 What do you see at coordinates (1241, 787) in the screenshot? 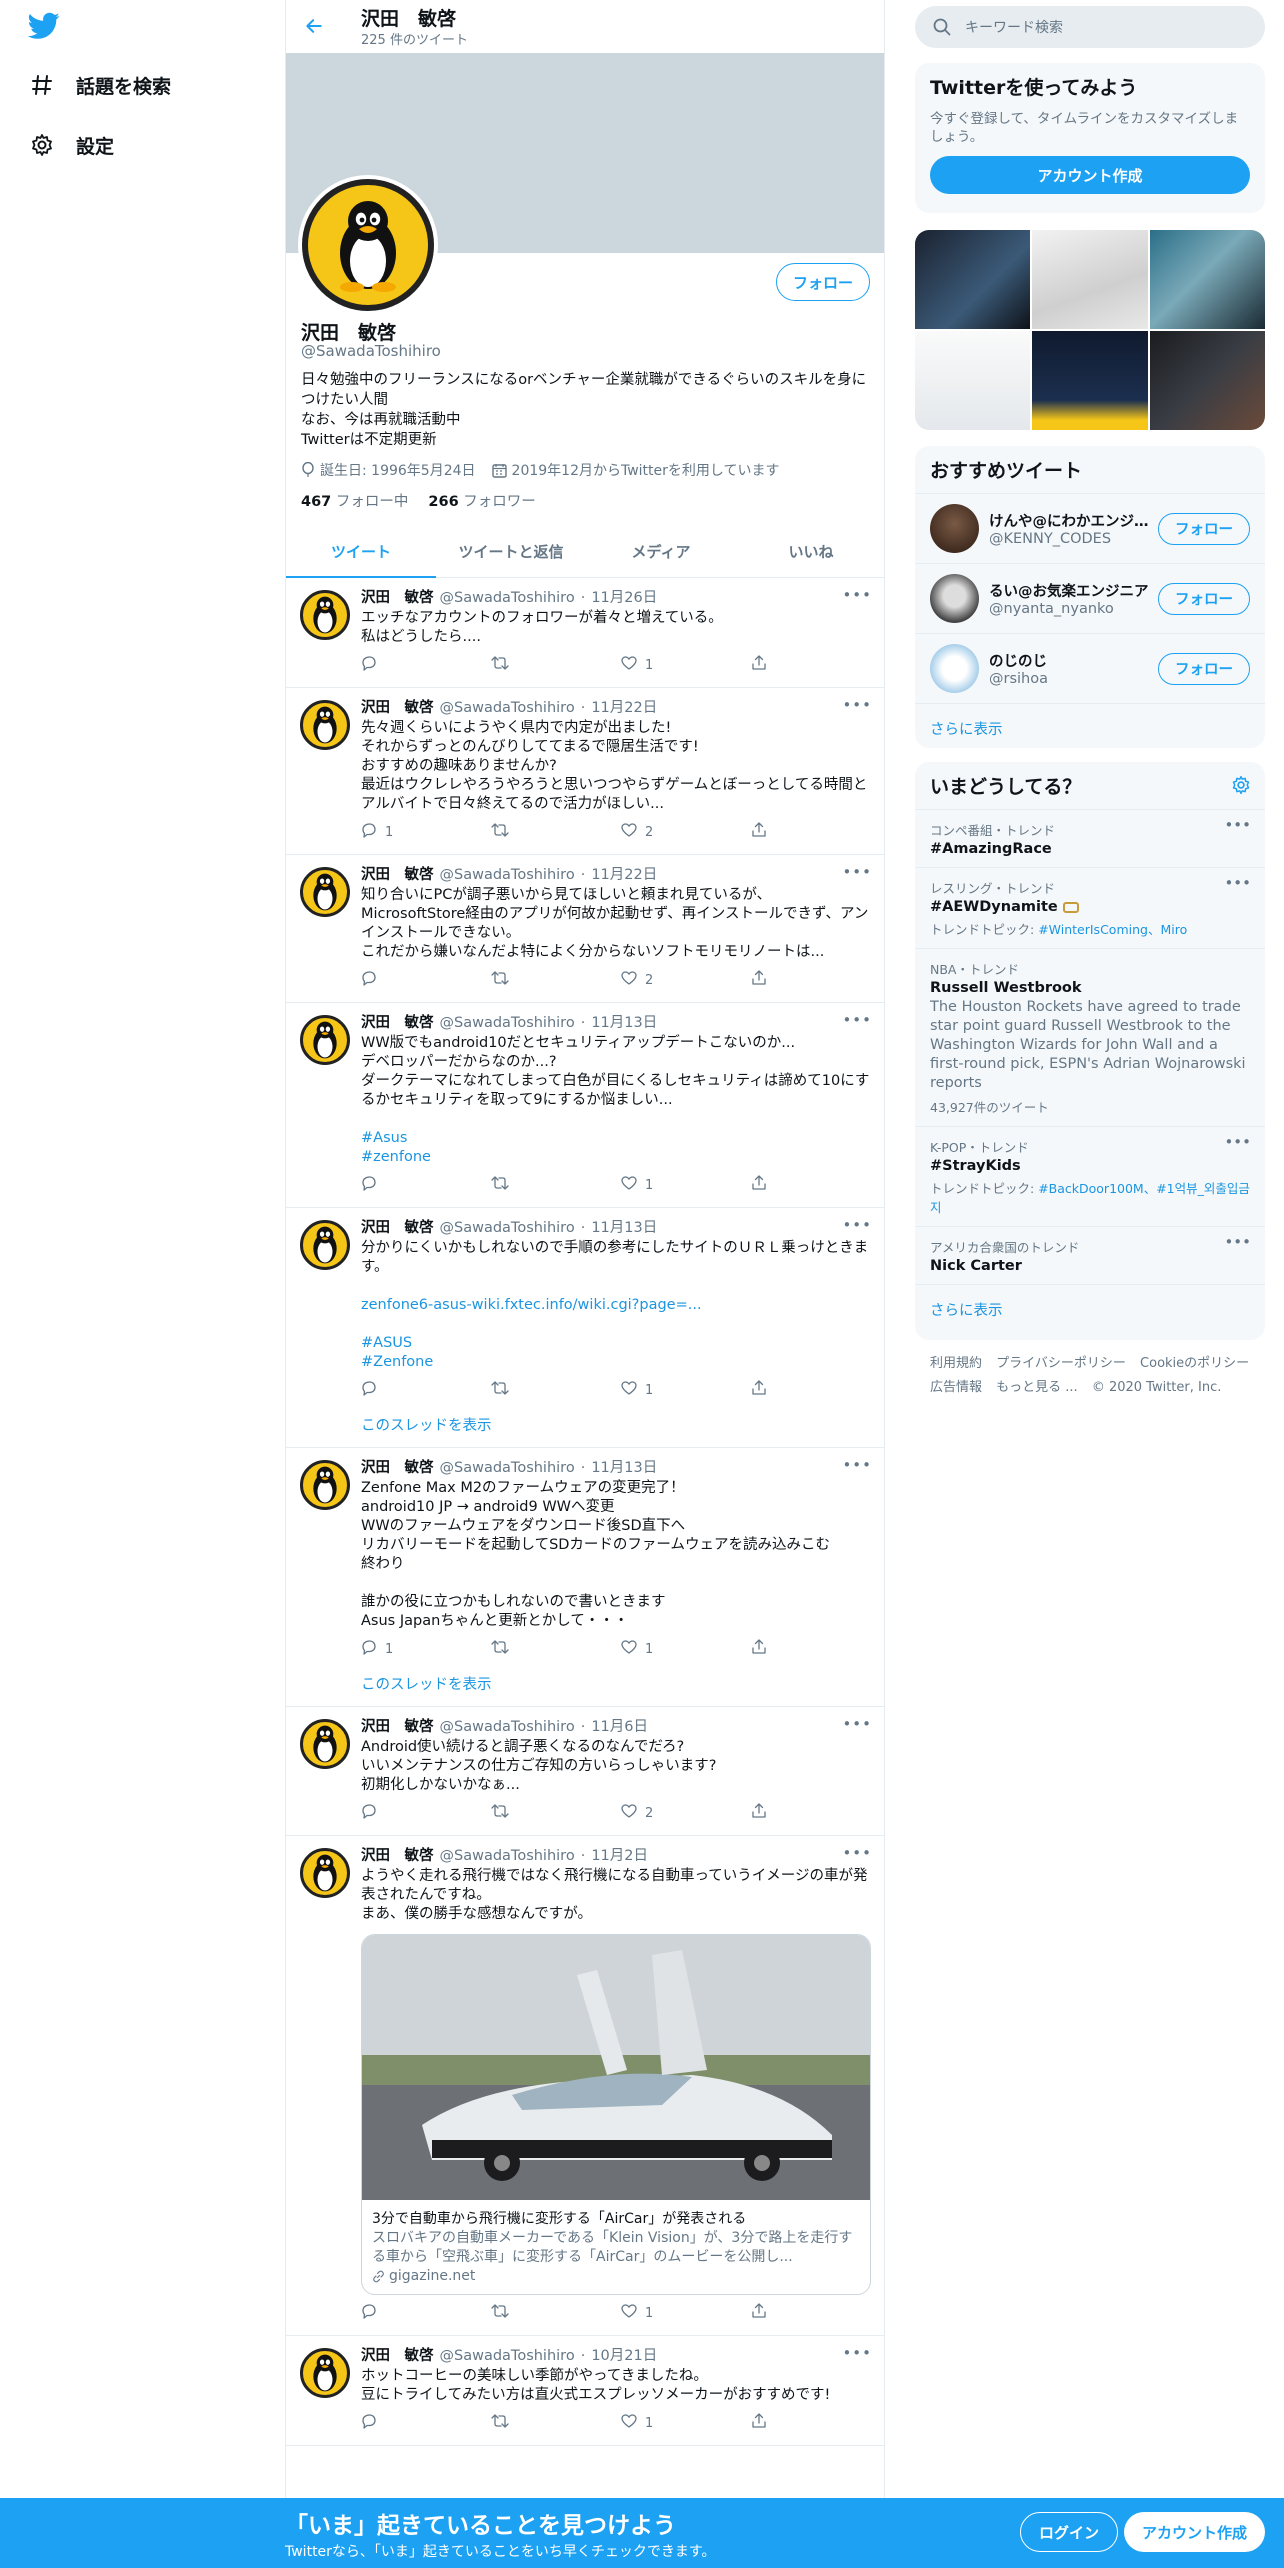
I see `gear-icon` at bounding box center [1241, 787].